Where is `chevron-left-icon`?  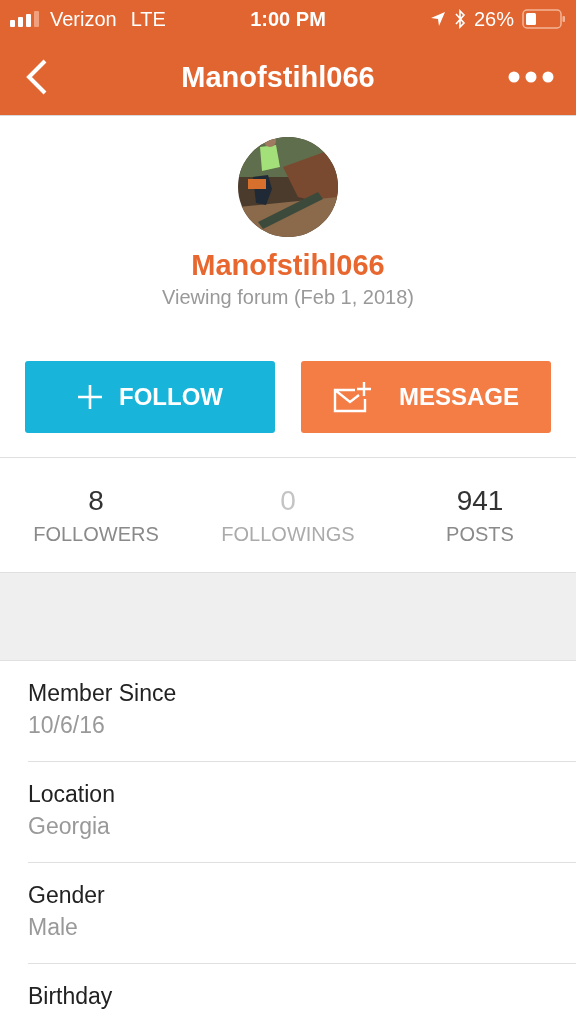 chevron-left-icon is located at coordinates (37, 77).